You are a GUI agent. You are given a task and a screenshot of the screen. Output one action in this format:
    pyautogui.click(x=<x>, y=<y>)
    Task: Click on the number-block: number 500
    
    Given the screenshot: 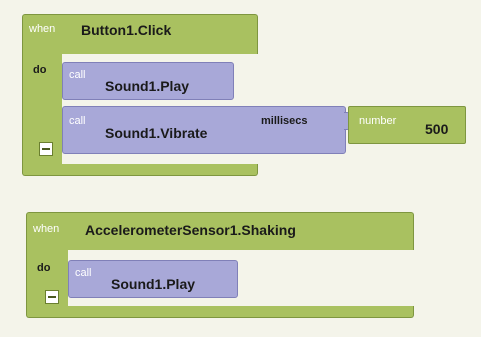 What is the action you would take?
    pyautogui.click(x=407, y=125)
    